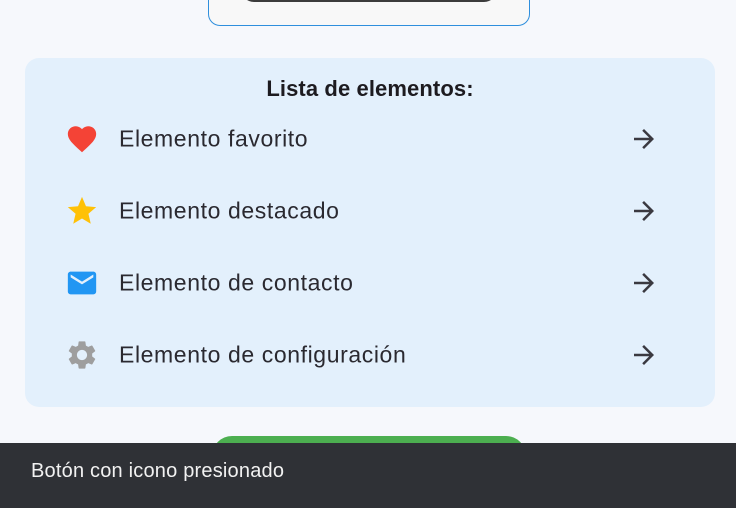 The width and height of the screenshot is (736, 508). What do you see at coordinates (82, 211) in the screenshot?
I see `star-icon` at bounding box center [82, 211].